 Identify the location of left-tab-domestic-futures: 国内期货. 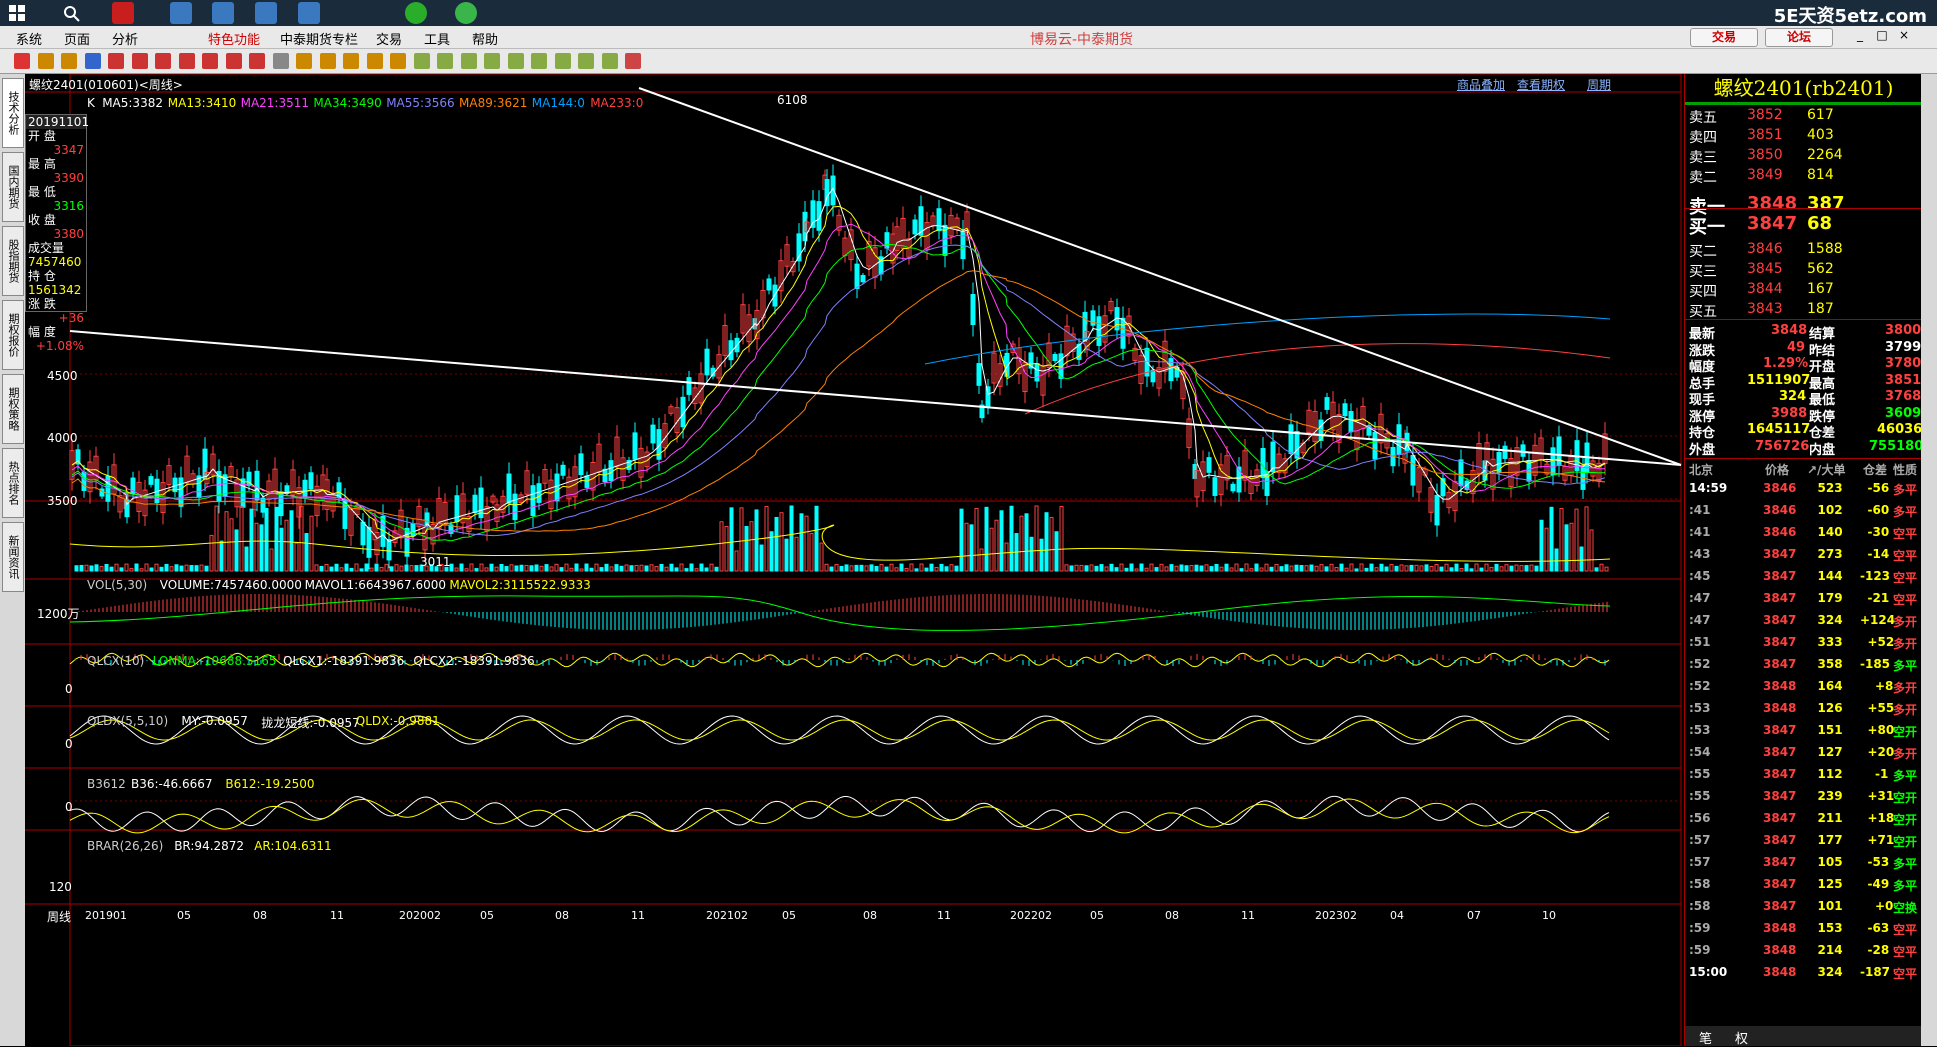
(13, 187).